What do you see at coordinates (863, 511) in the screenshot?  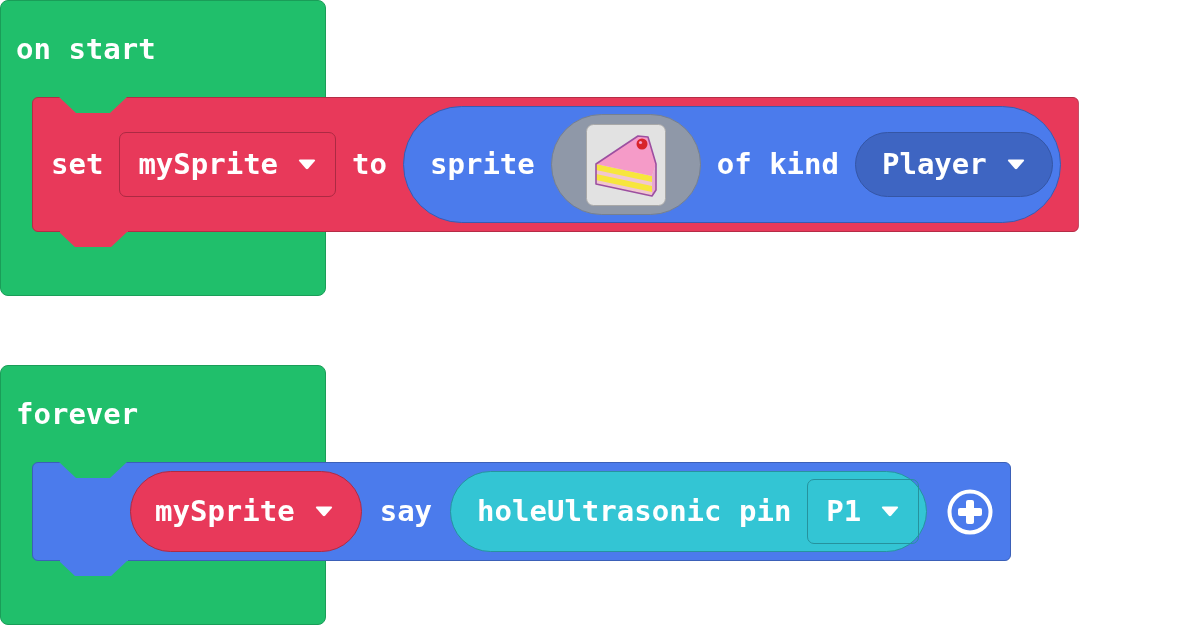 I see `dropdown-field: P1` at bounding box center [863, 511].